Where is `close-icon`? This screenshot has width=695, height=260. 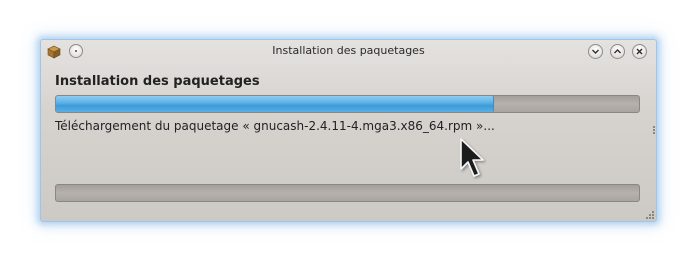 close-icon is located at coordinates (639, 51).